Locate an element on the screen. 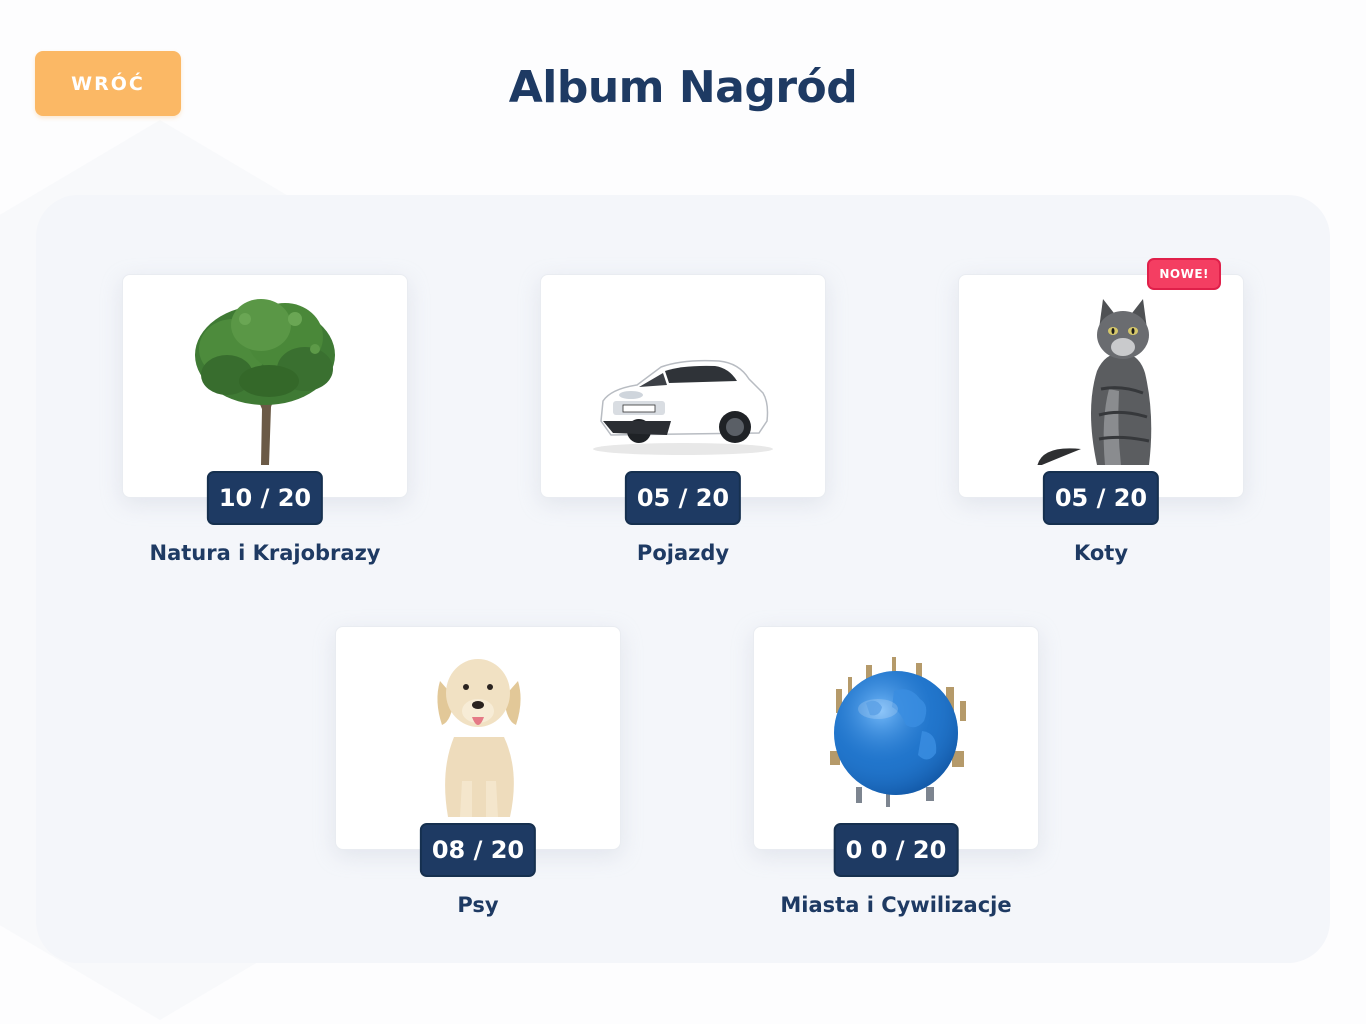 The image size is (1366, 1024). album-card-nature: 10 / 20 Natura i Krajobrazy is located at coordinates (265, 402).